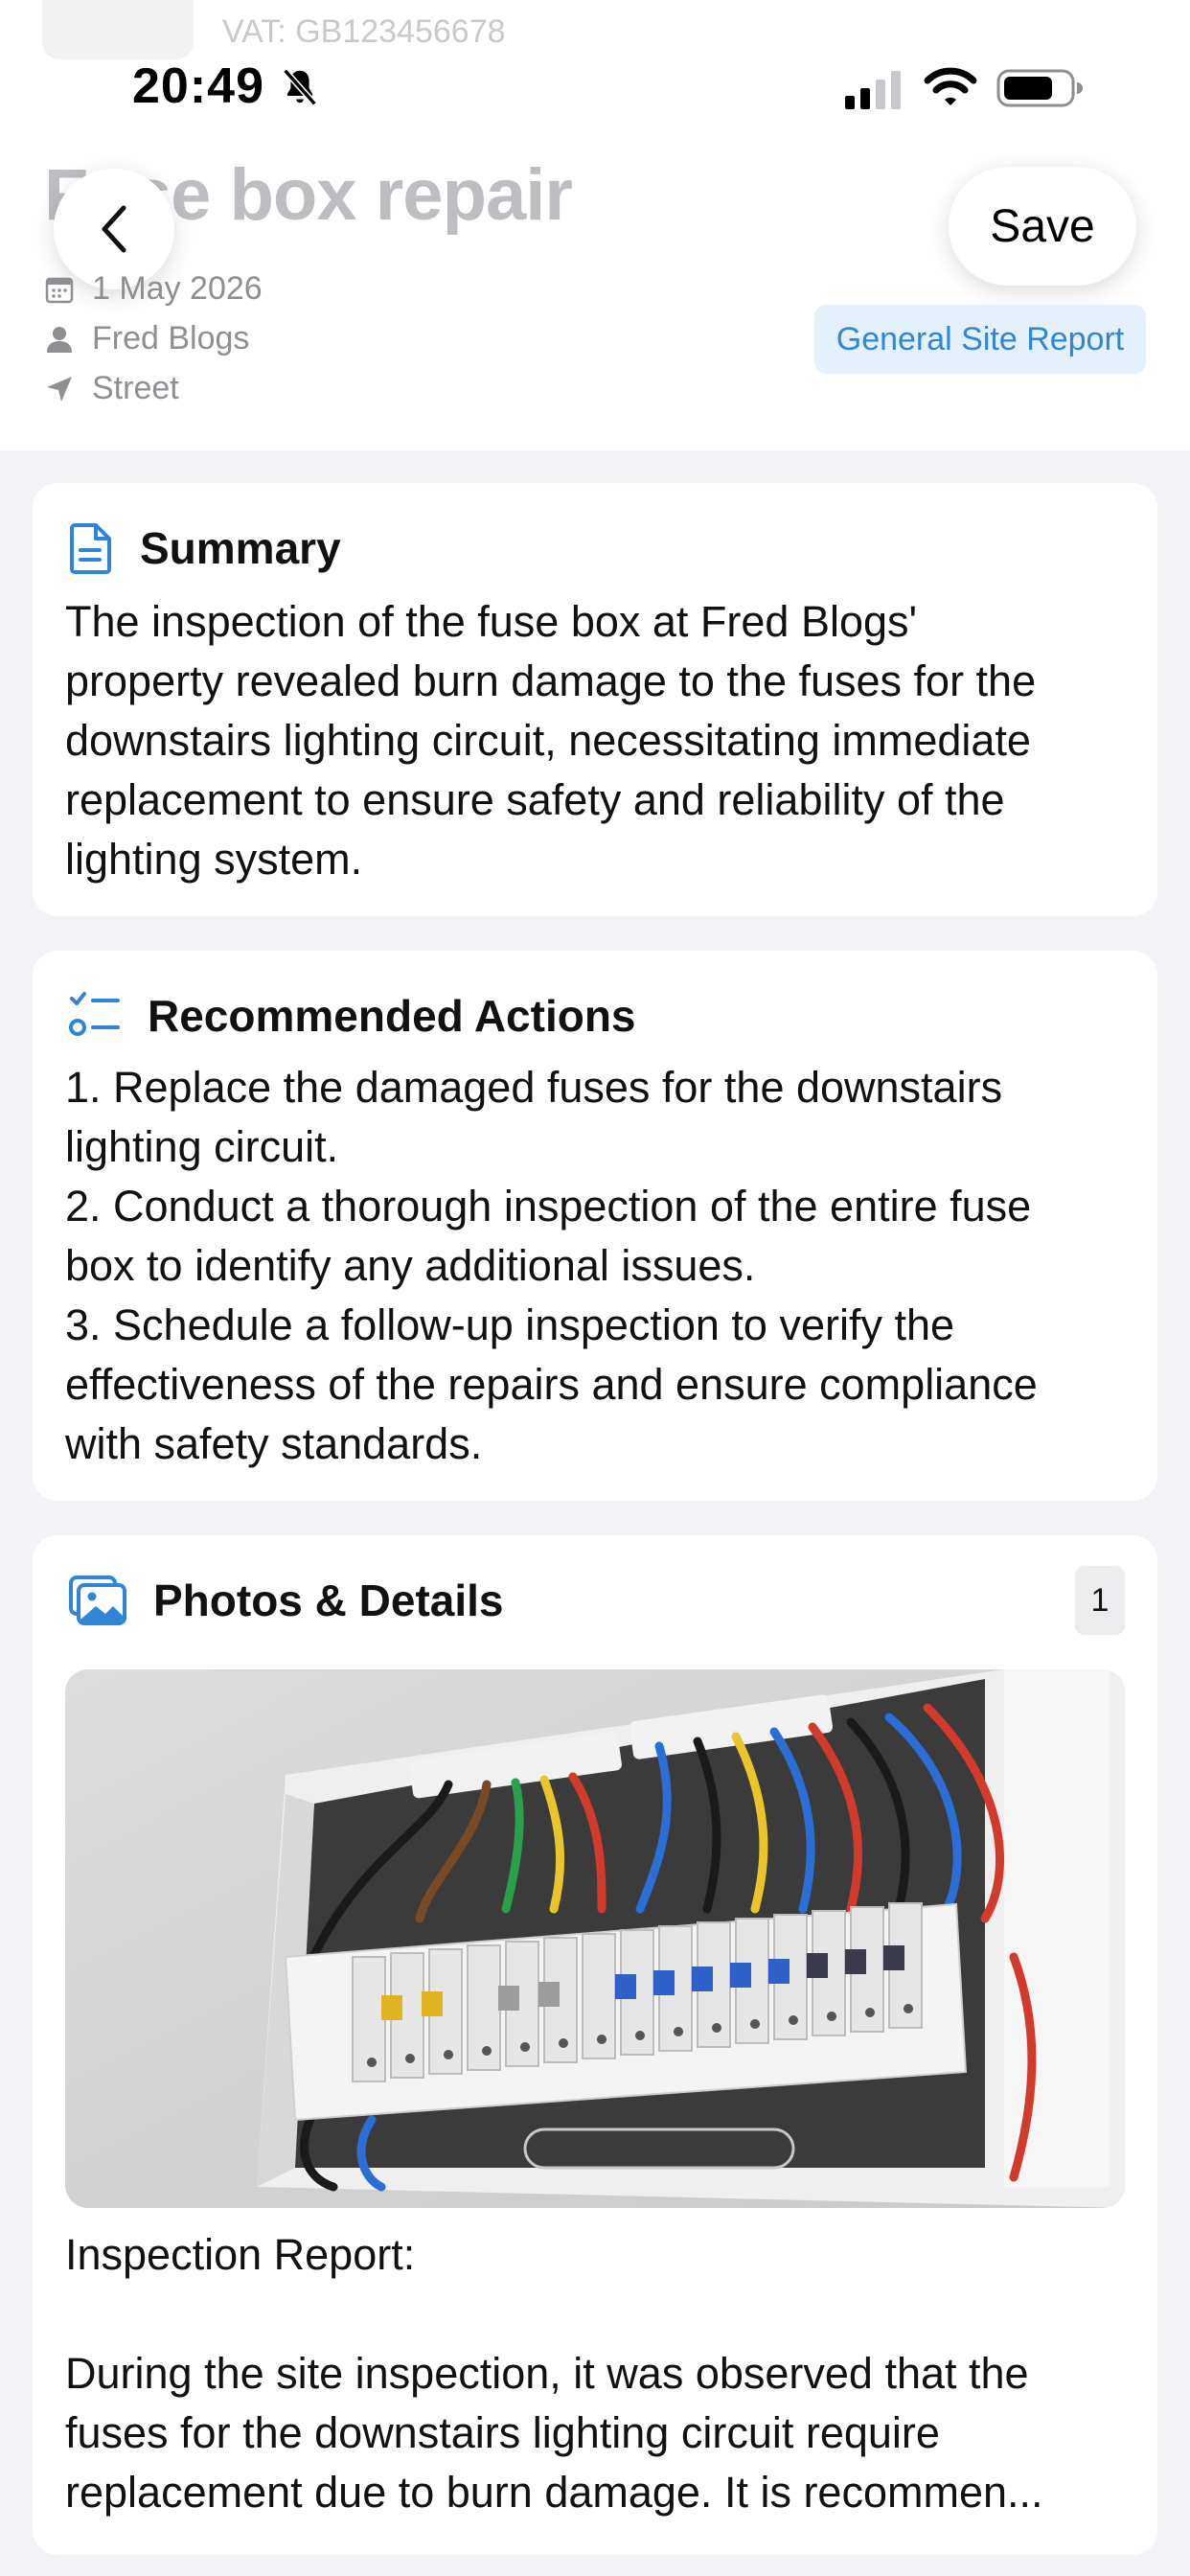 This screenshot has height=2576, width=1190. What do you see at coordinates (95, 1014) in the screenshot?
I see `checklist-icon` at bounding box center [95, 1014].